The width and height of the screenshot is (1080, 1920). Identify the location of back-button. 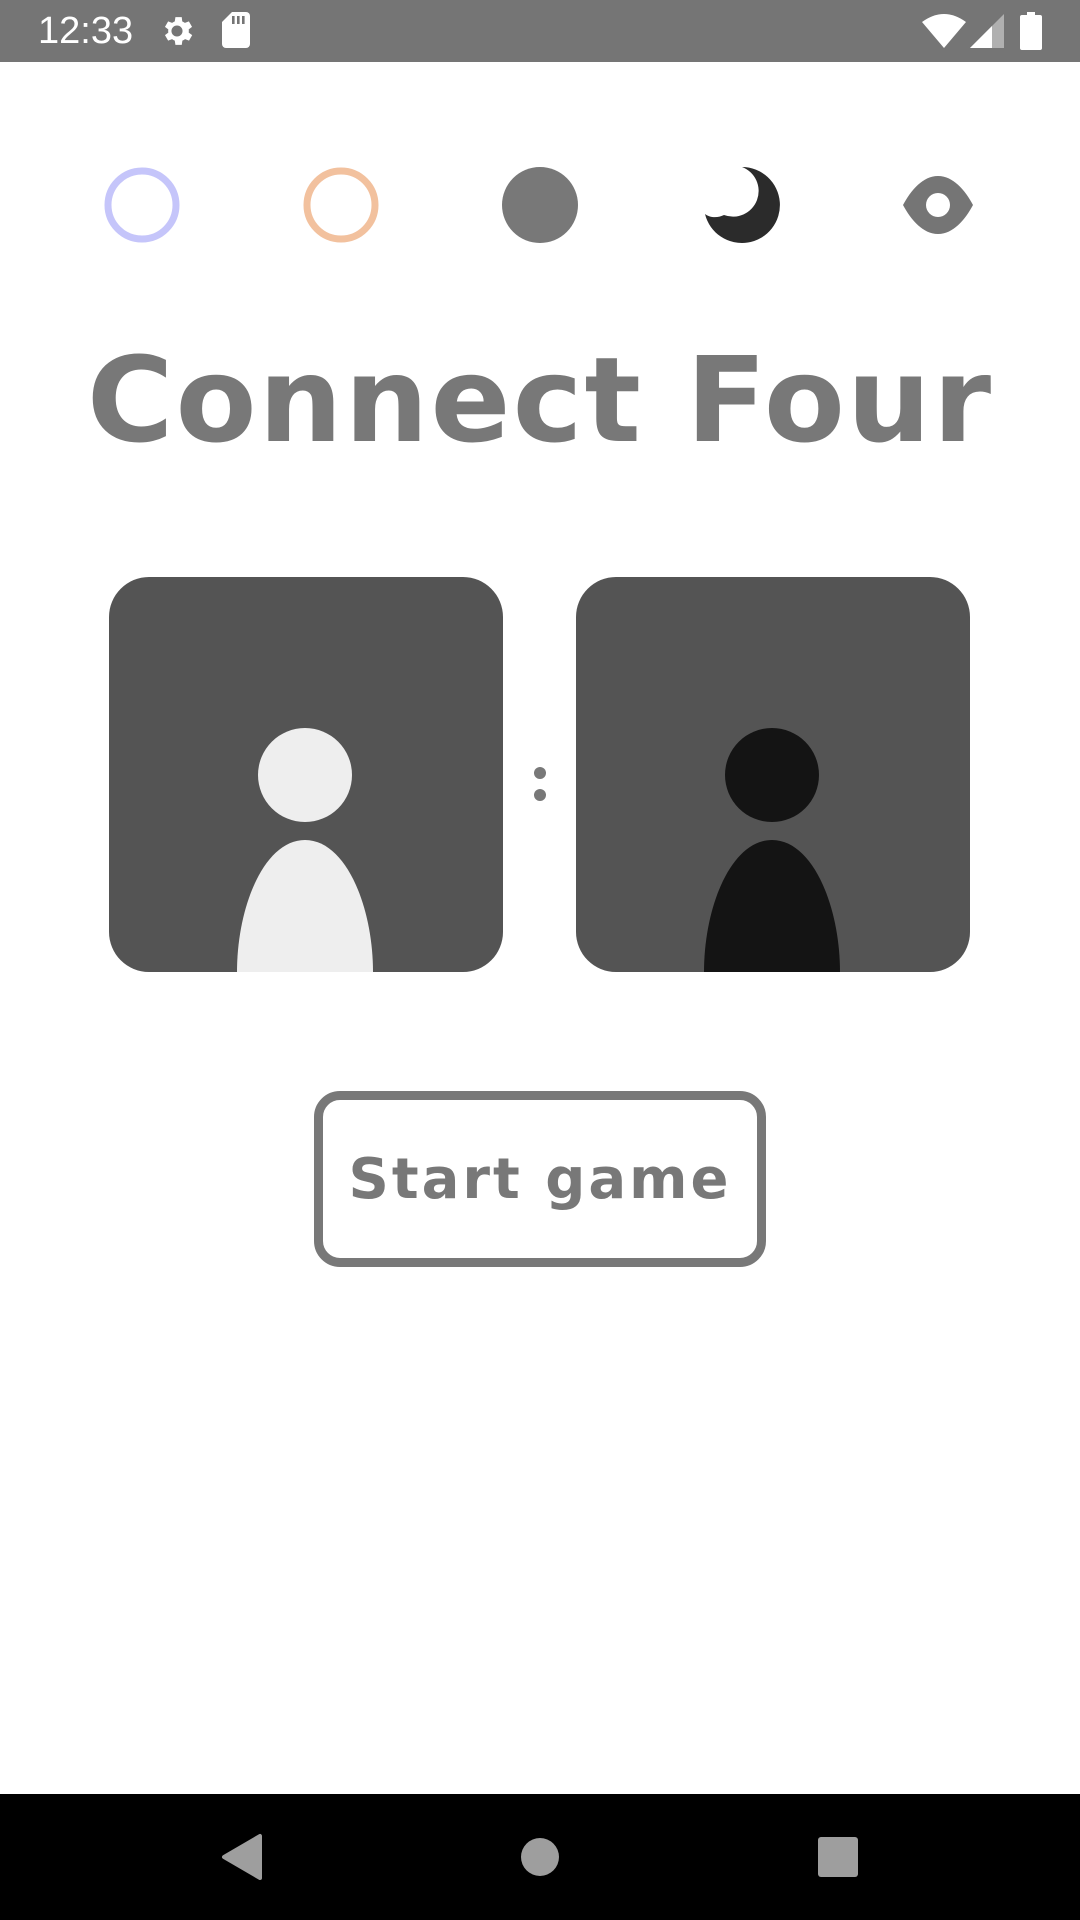
(240, 1857).